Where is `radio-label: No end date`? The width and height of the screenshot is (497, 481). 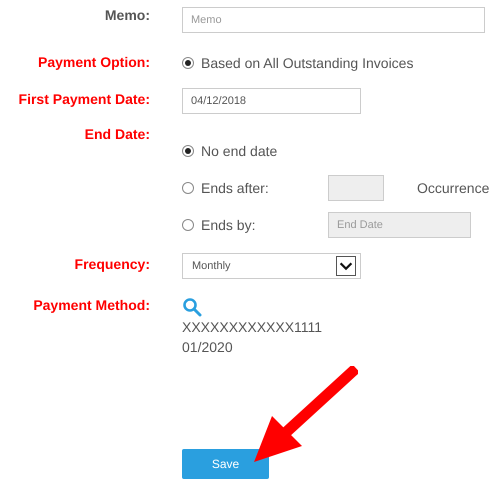 radio-label: No end date is located at coordinates (239, 151).